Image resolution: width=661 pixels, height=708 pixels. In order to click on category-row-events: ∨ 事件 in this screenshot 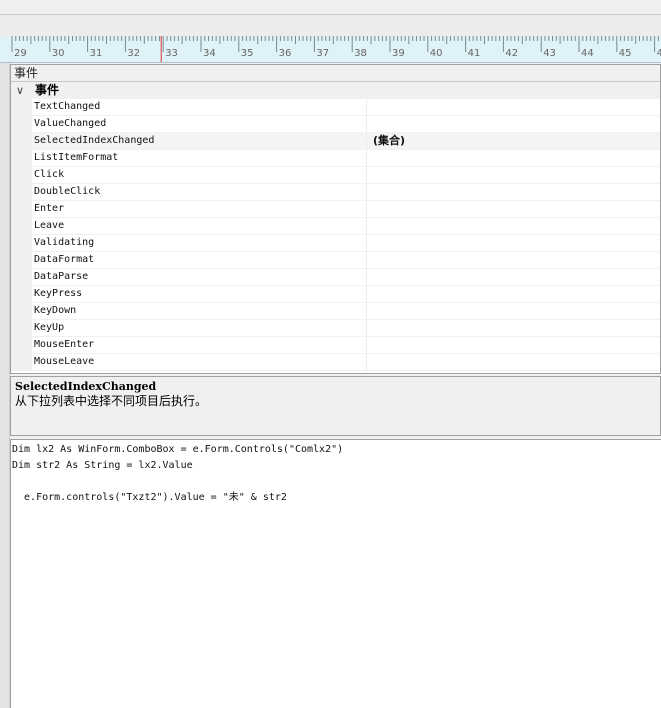, I will do `click(335, 90)`.